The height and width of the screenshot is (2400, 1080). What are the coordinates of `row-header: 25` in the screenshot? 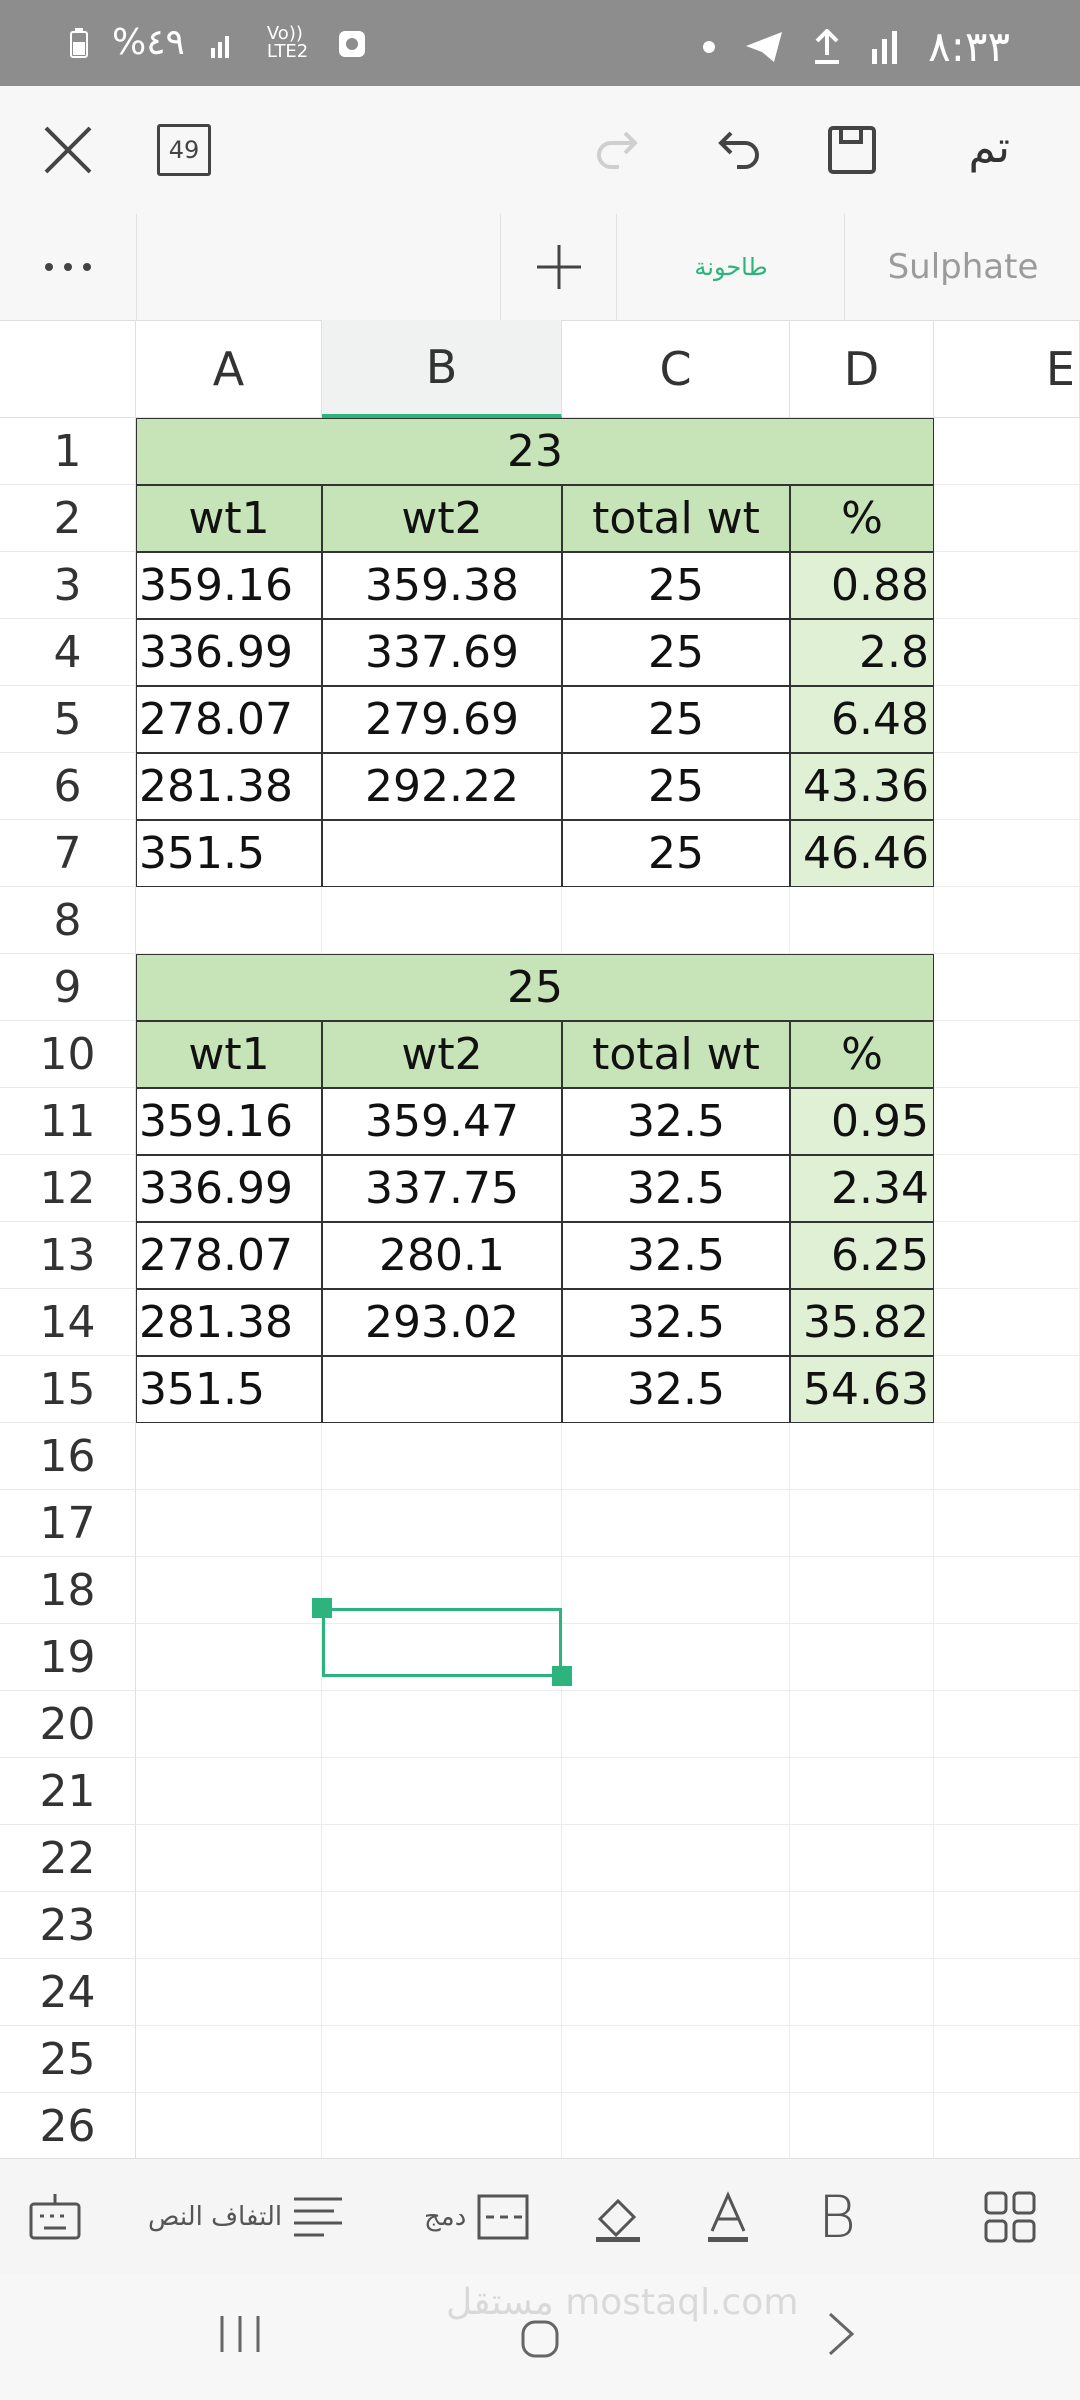 It's located at (68, 2059).